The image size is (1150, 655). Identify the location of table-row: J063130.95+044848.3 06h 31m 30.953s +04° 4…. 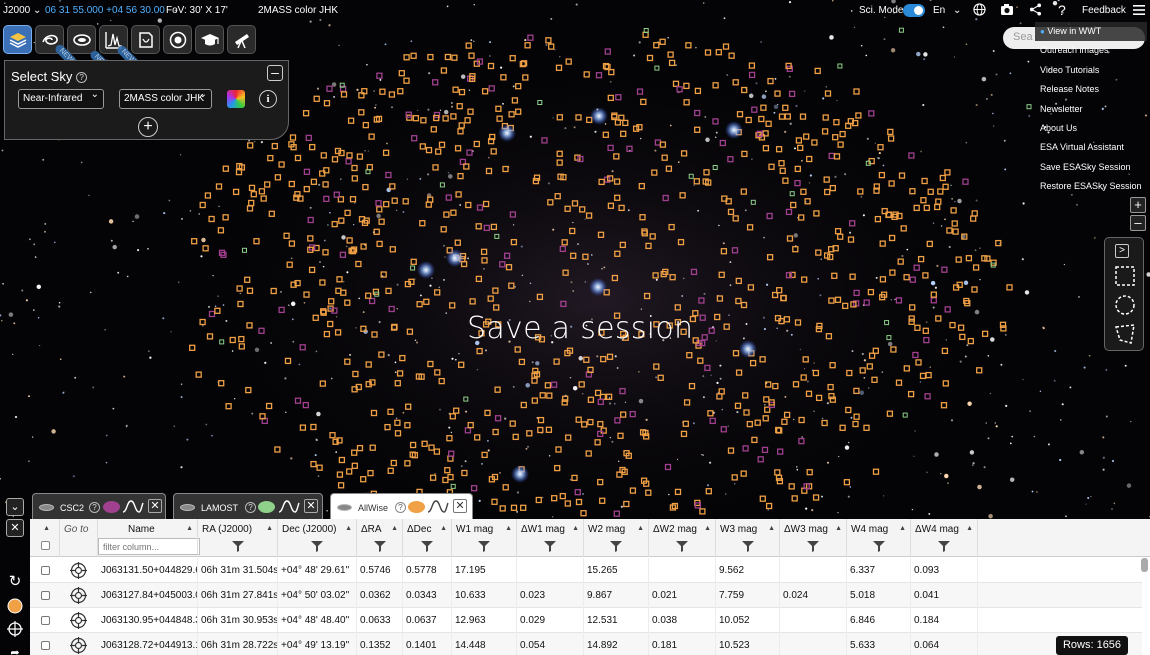
(586, 620).